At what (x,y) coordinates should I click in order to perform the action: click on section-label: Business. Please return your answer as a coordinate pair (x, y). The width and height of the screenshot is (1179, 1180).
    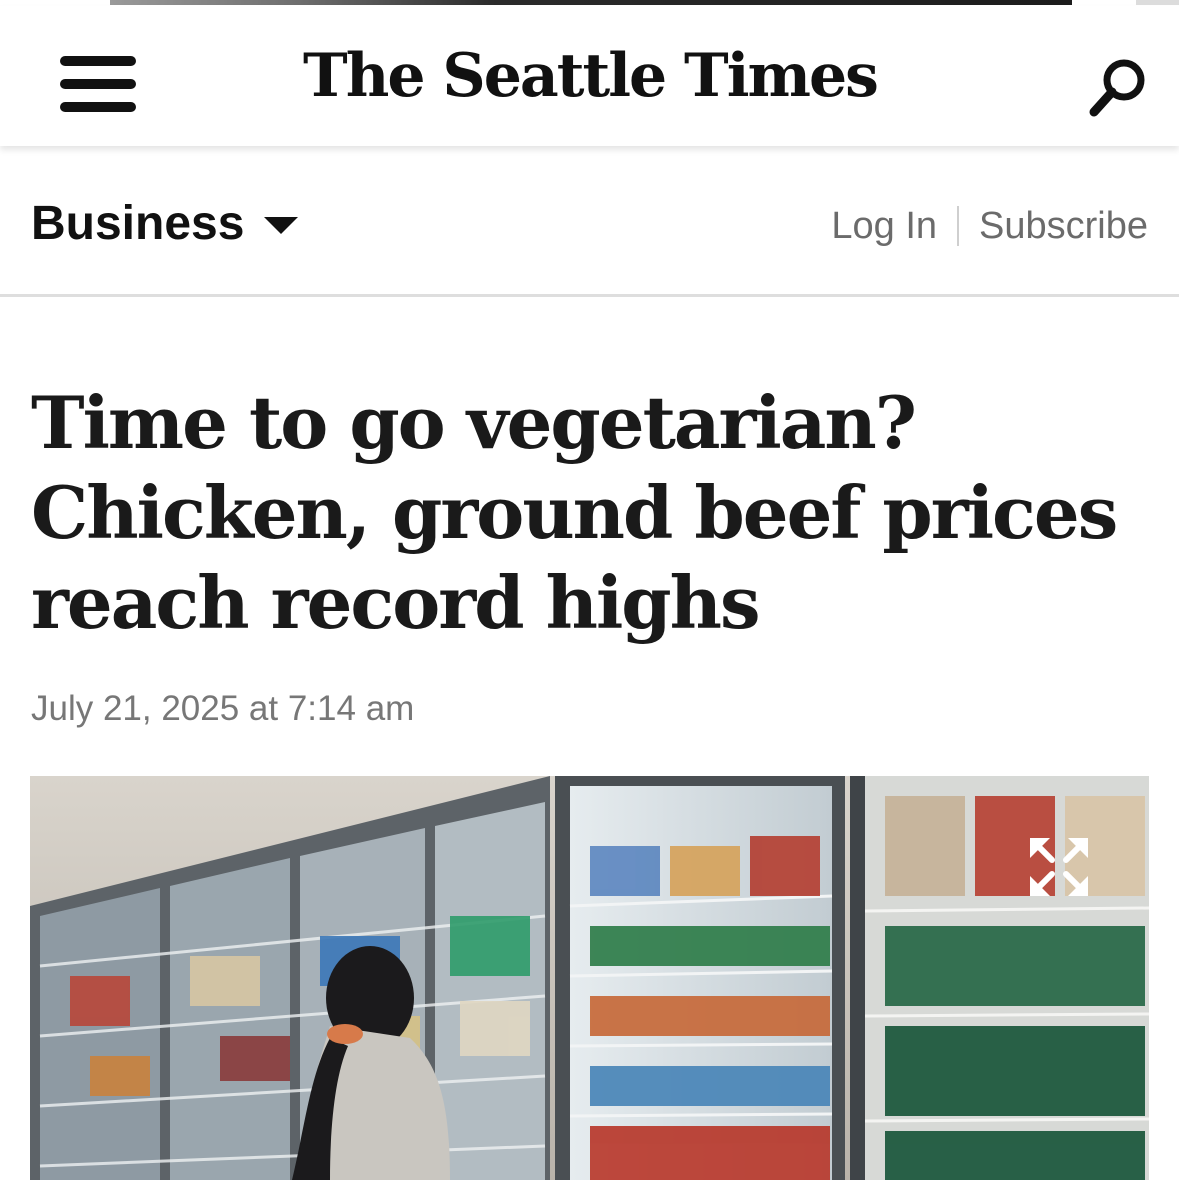
    Looking at the image, I should click on (138, 223).